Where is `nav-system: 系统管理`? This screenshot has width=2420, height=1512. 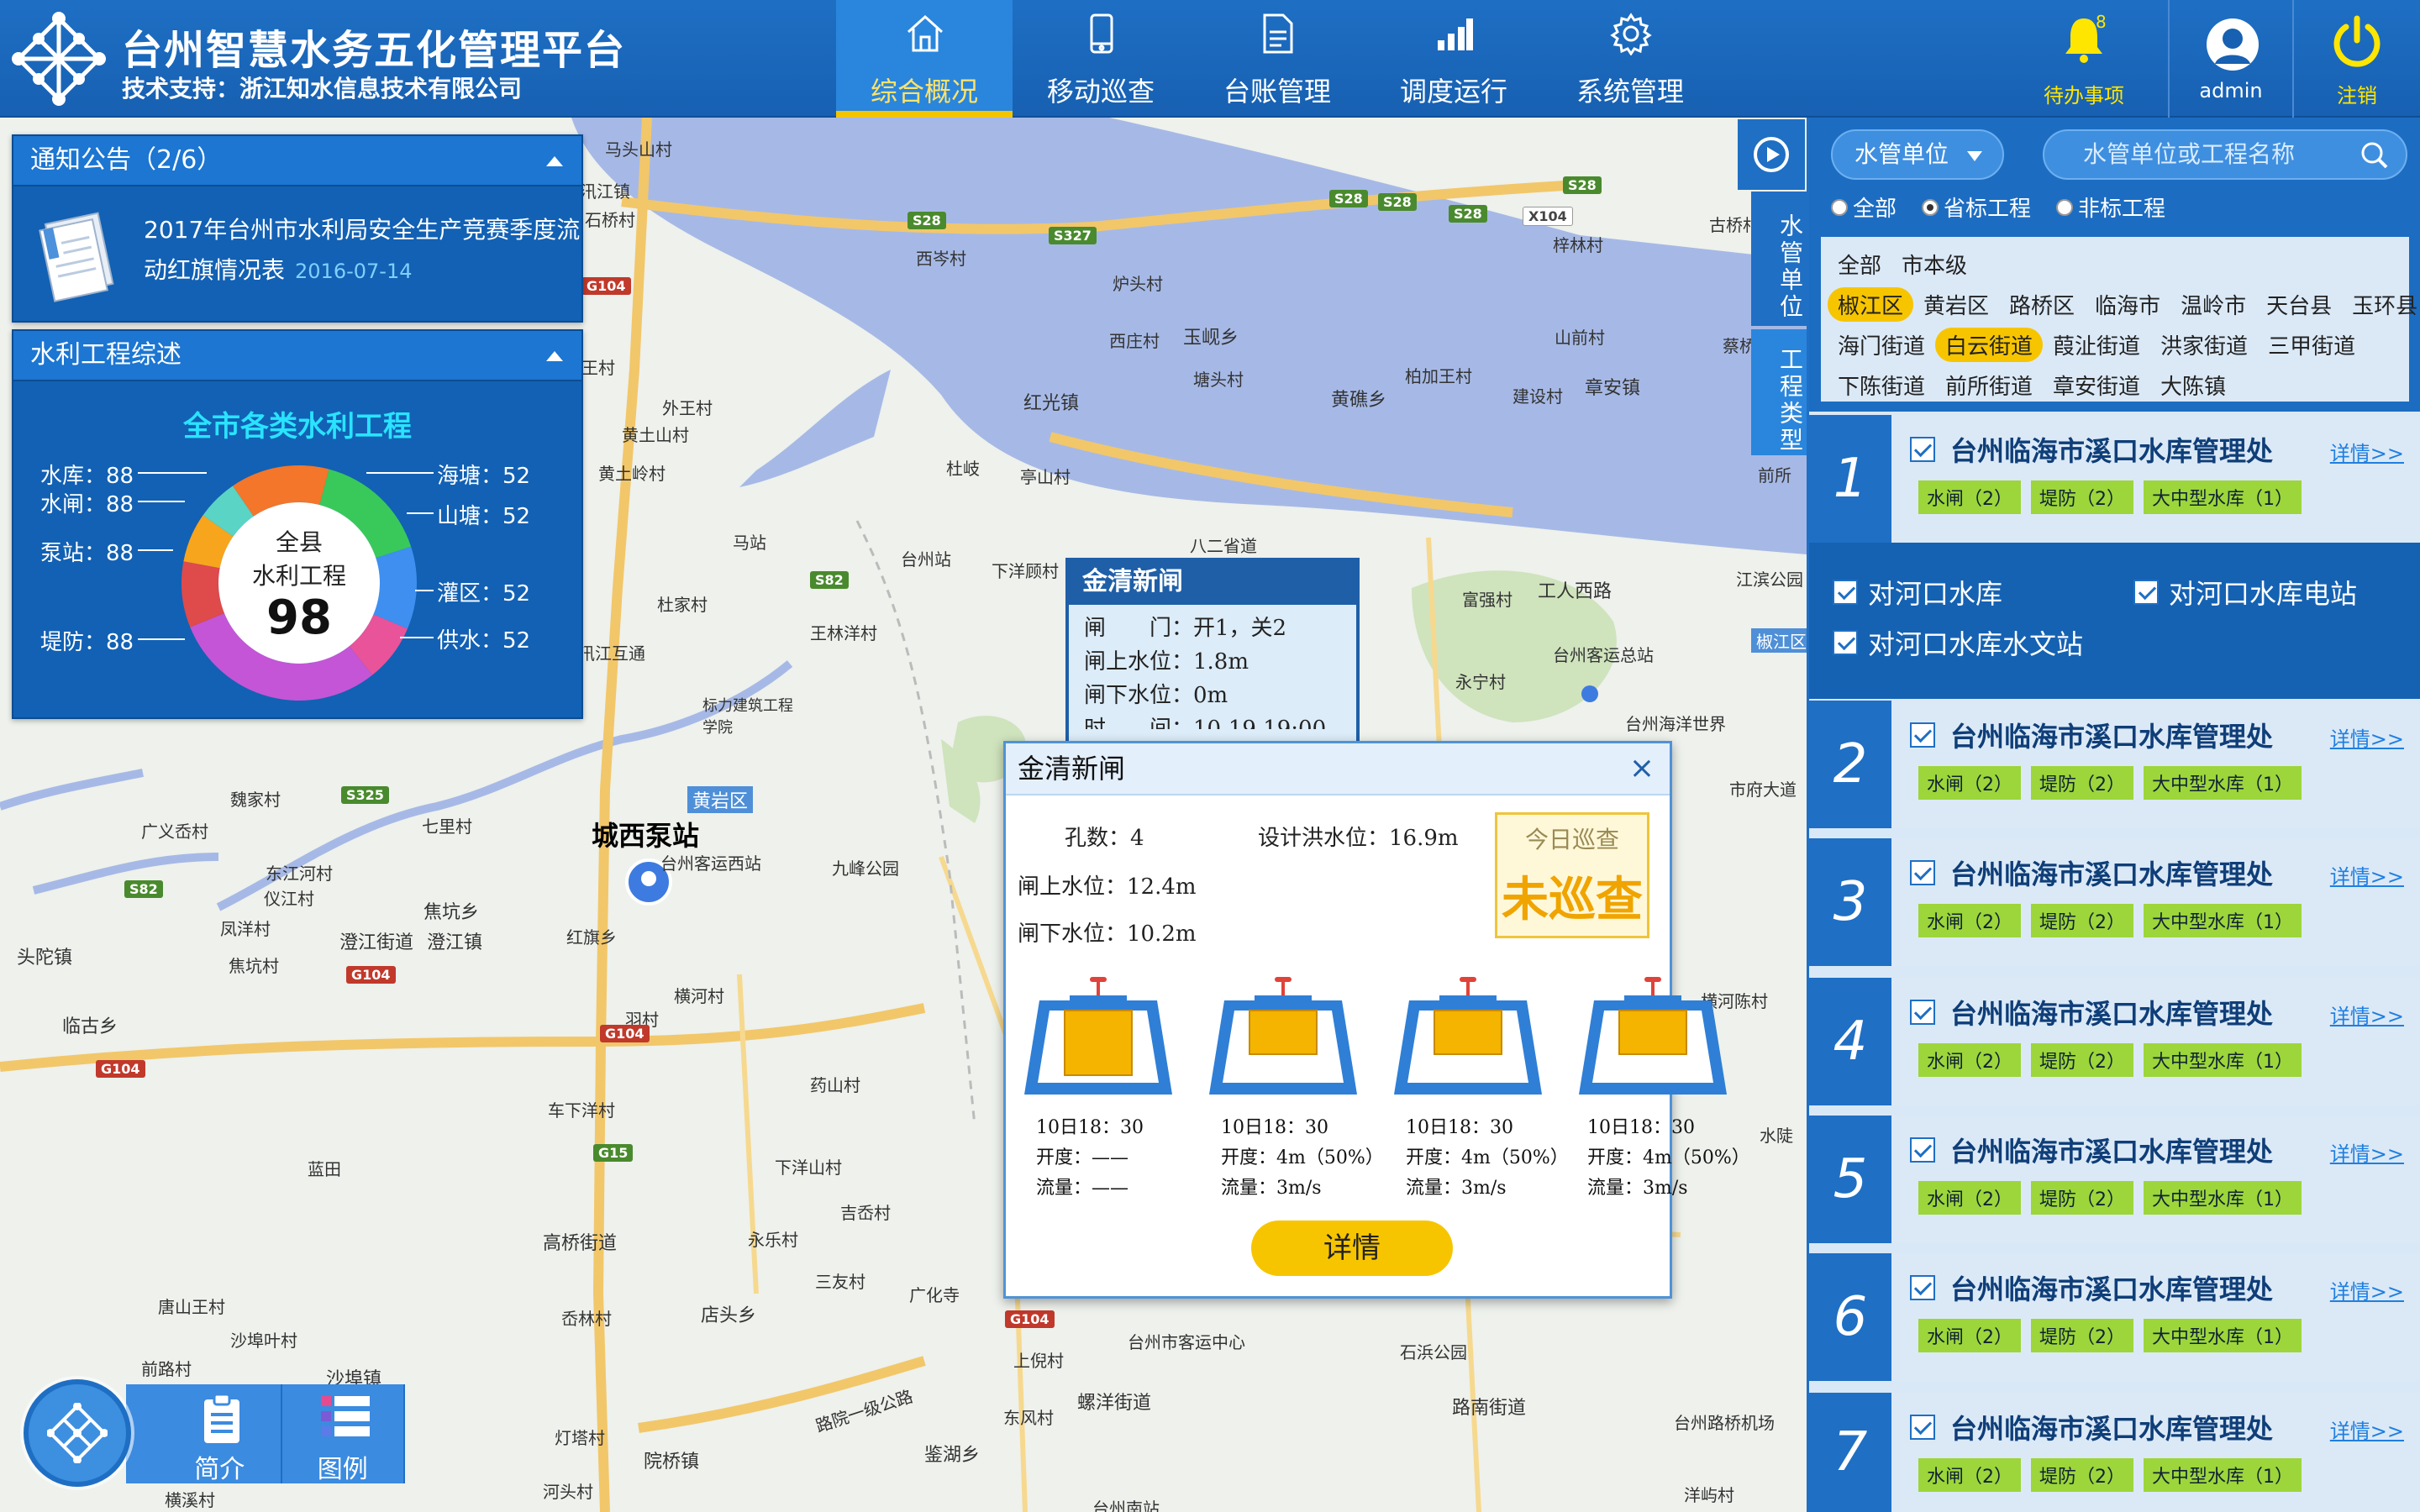 nav-system: 系统管理 is located at coordinates (1630, 59).